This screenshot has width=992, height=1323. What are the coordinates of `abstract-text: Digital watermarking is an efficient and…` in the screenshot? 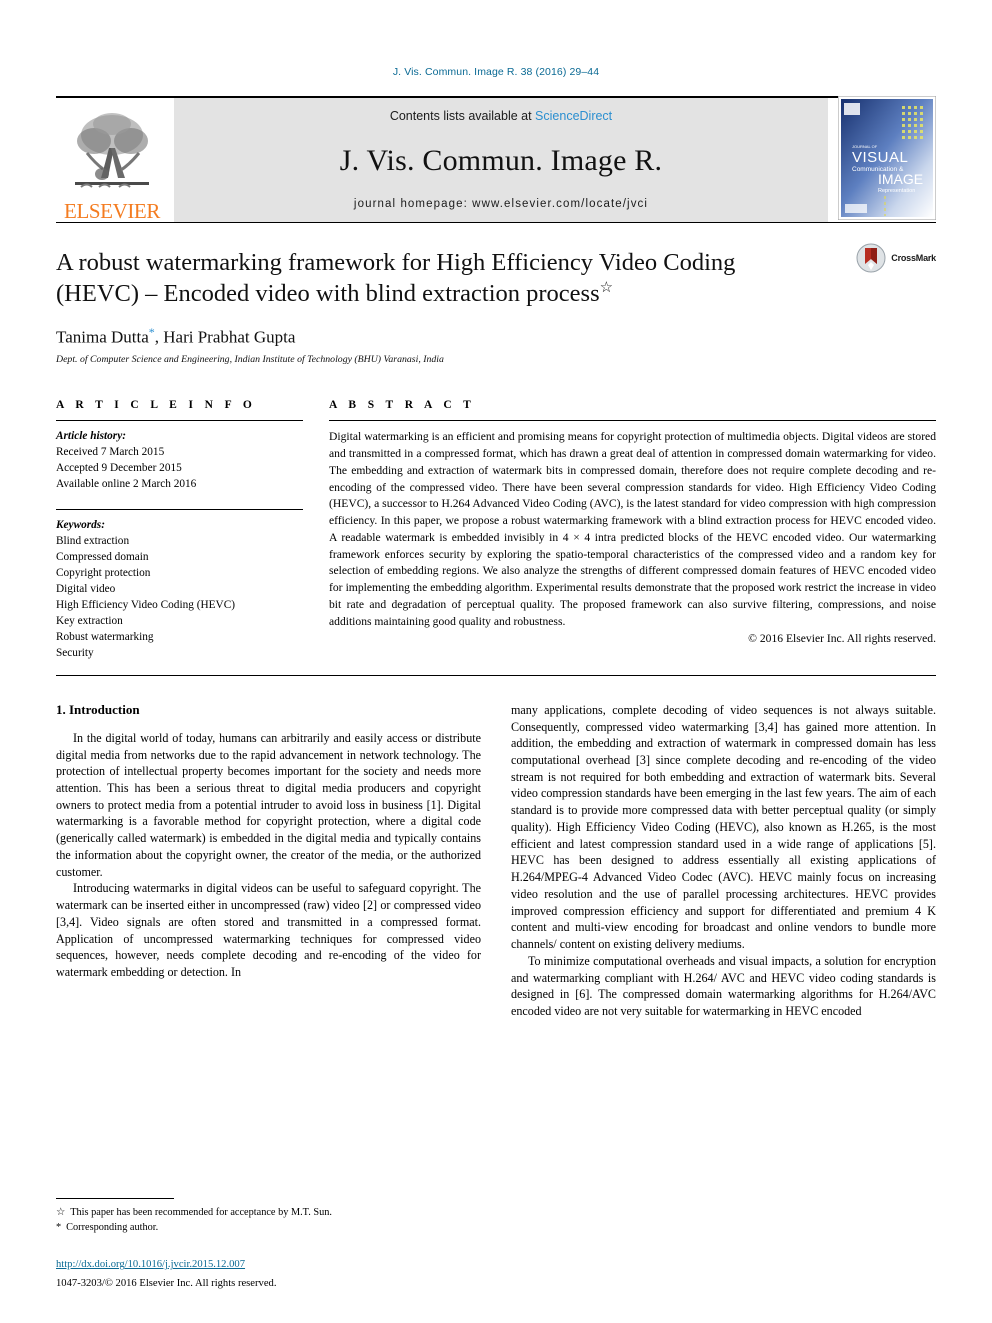 It's located at (632, 529).